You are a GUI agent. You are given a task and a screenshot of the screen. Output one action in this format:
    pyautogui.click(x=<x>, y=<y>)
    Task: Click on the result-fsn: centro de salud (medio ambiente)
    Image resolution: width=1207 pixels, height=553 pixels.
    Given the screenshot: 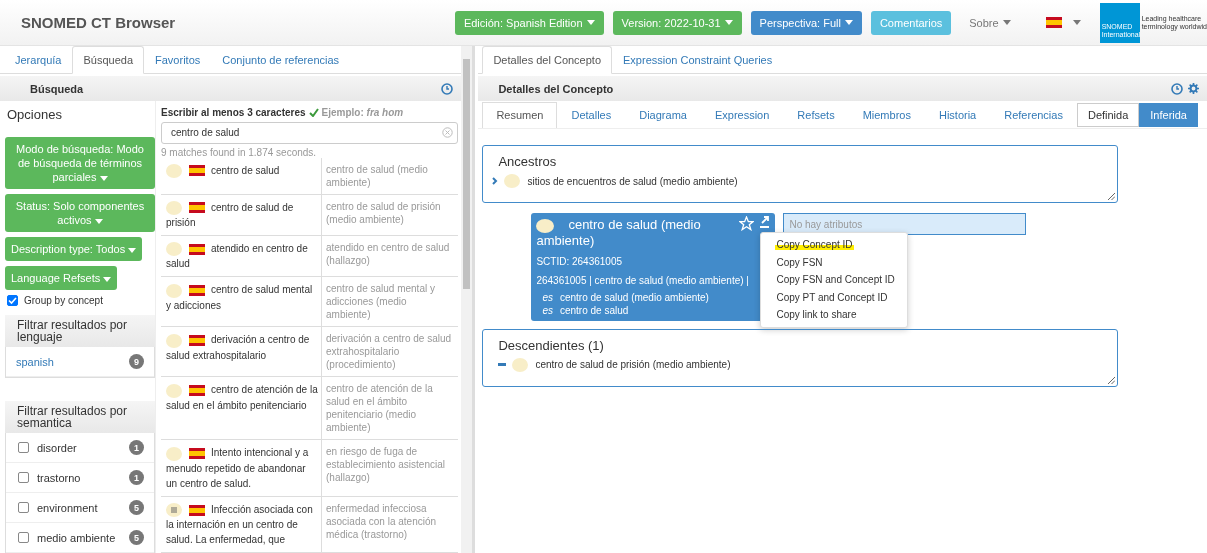 What is the action you would take?
    pyautogui.click(x=377, y=176)
    